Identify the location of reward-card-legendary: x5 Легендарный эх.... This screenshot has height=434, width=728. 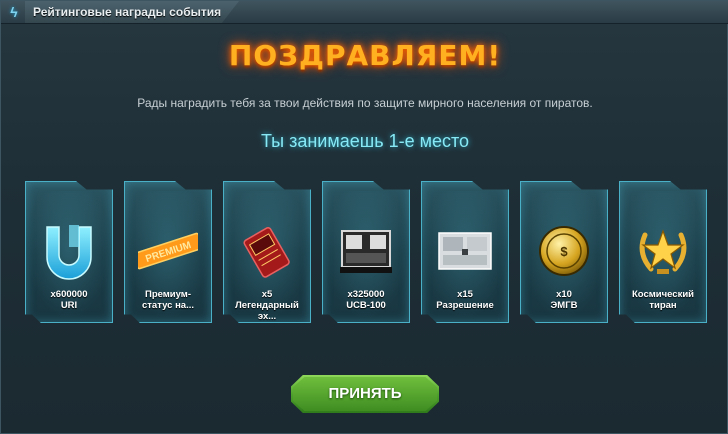
(267, 252).